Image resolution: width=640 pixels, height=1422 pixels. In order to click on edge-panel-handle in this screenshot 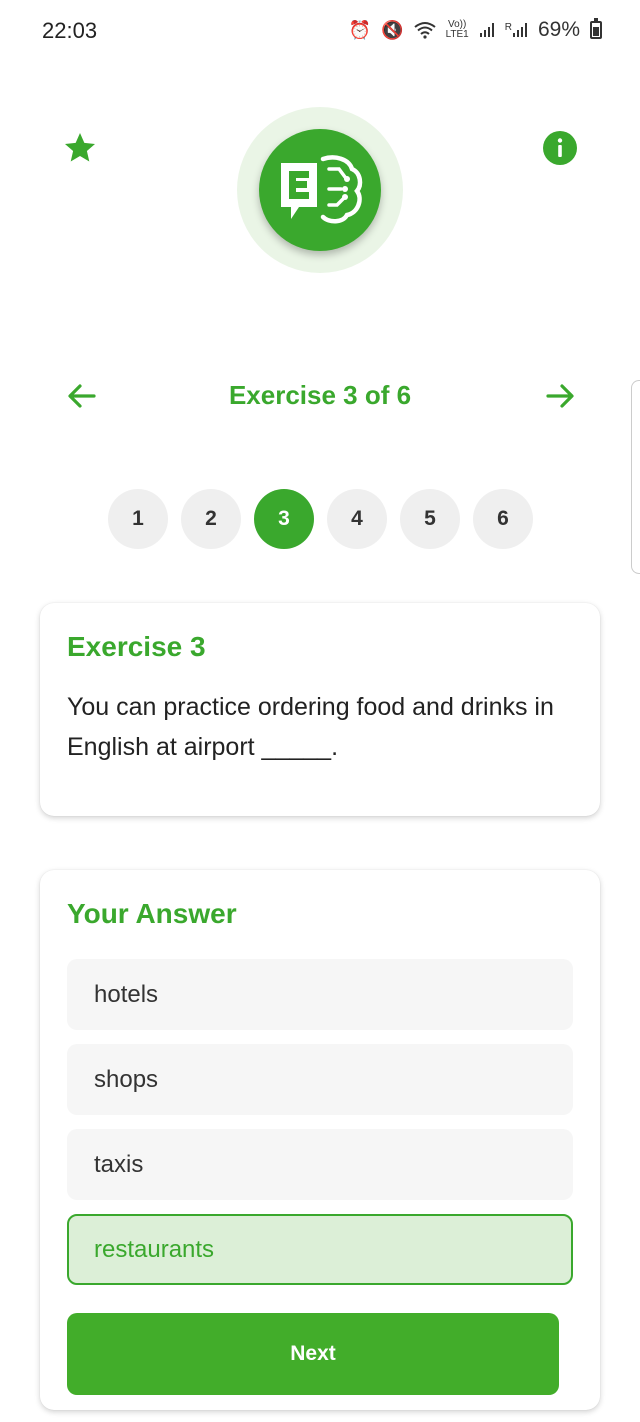, I will do `click(635, 477)`.